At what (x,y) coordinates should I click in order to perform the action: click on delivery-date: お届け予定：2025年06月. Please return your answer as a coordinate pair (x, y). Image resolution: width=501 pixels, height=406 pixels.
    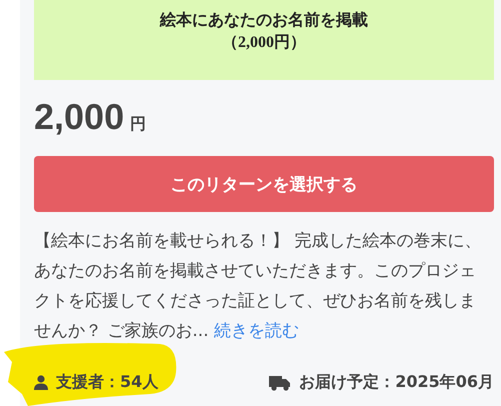
    Looking at the image, I should click on (396, 382).